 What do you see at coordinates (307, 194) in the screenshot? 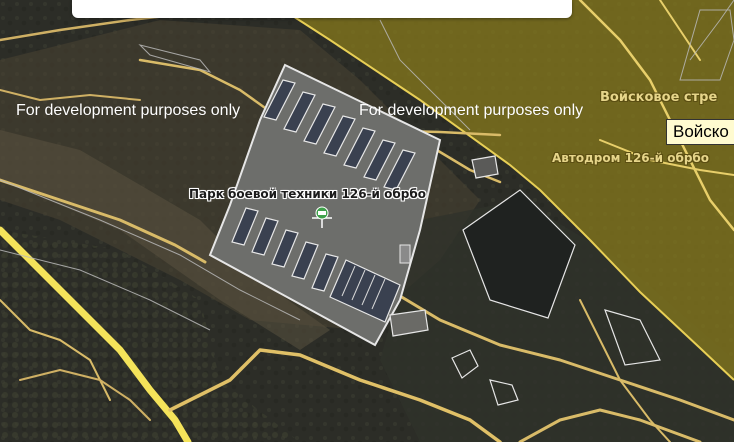
I see `park-label: Парк боевой техники 126-й обрбо` at bounding box center [307, 194].